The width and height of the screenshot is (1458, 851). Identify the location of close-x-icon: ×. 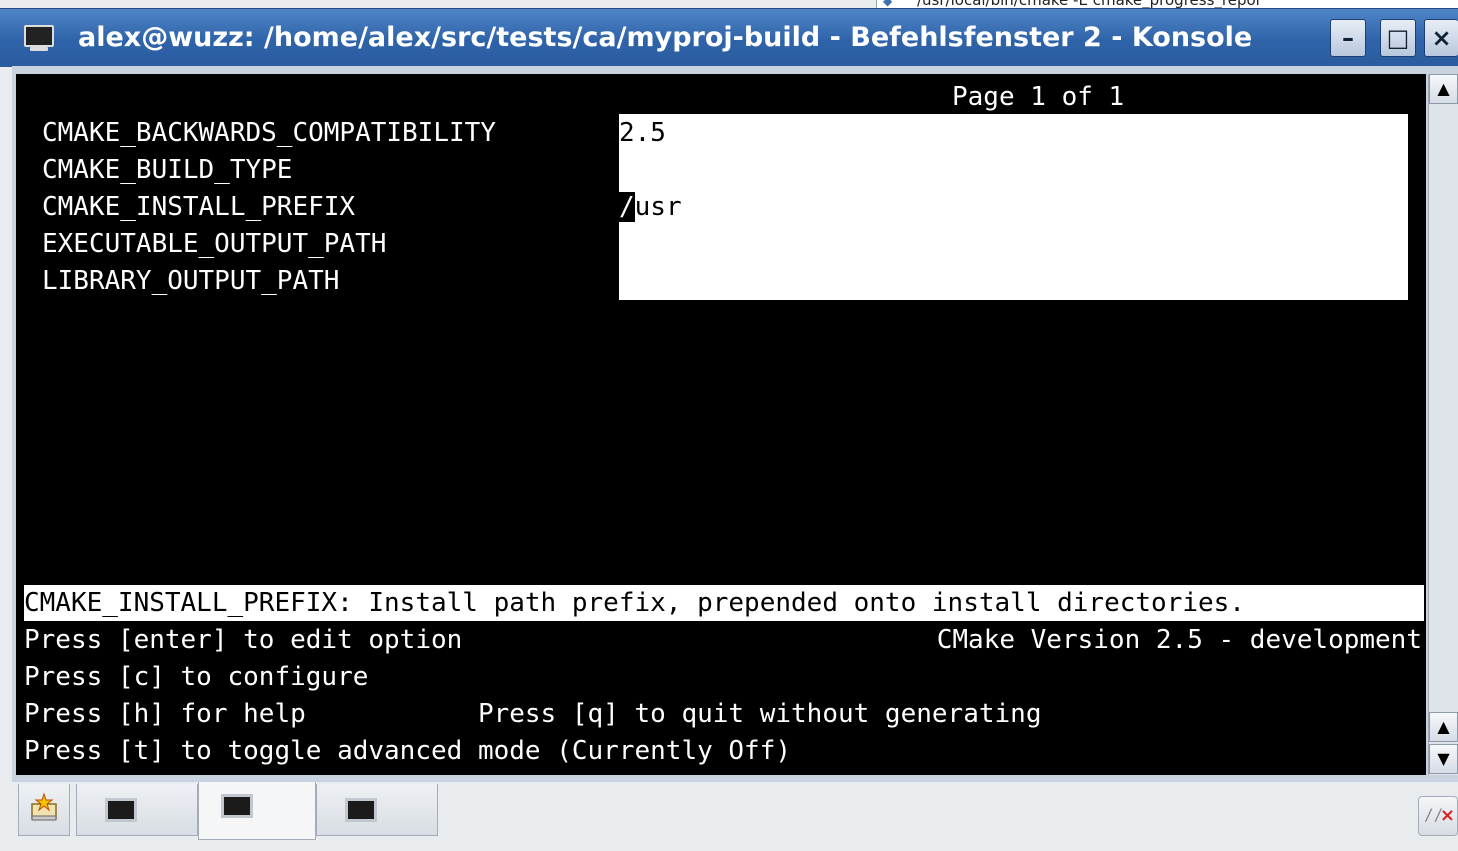
(1447, 815).